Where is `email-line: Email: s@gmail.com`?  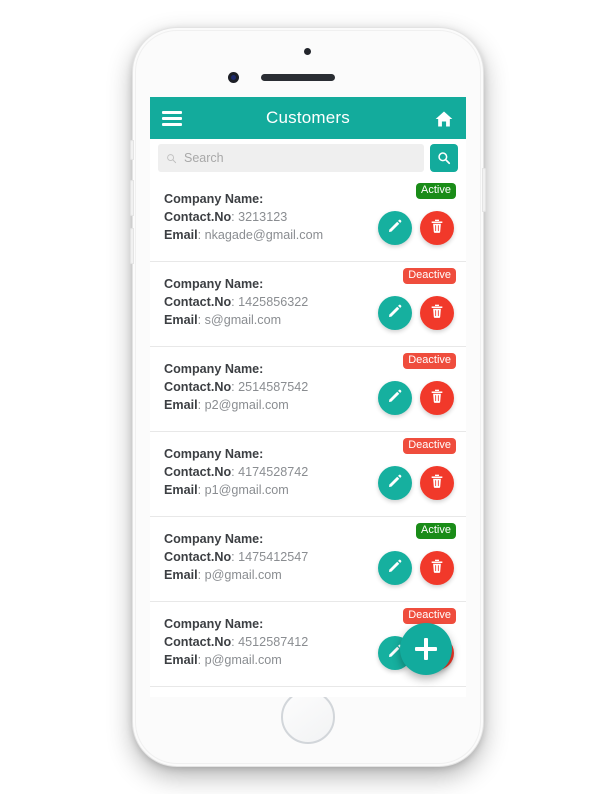 email-line: Email: s@gmail.com is located at coordinates (236, 321).